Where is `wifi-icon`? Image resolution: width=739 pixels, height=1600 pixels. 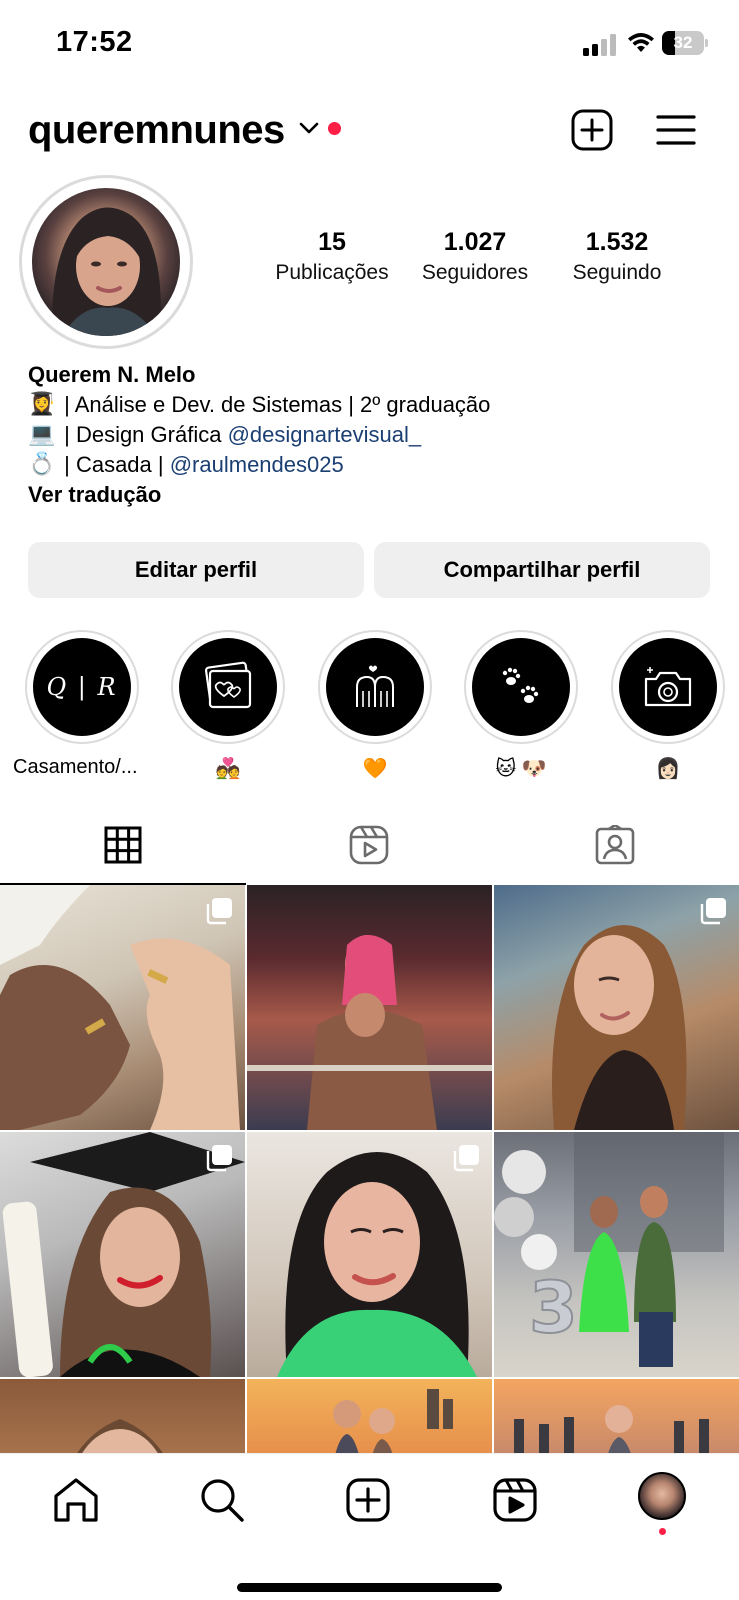
wifi-icon is located at coordinates (641, 42).